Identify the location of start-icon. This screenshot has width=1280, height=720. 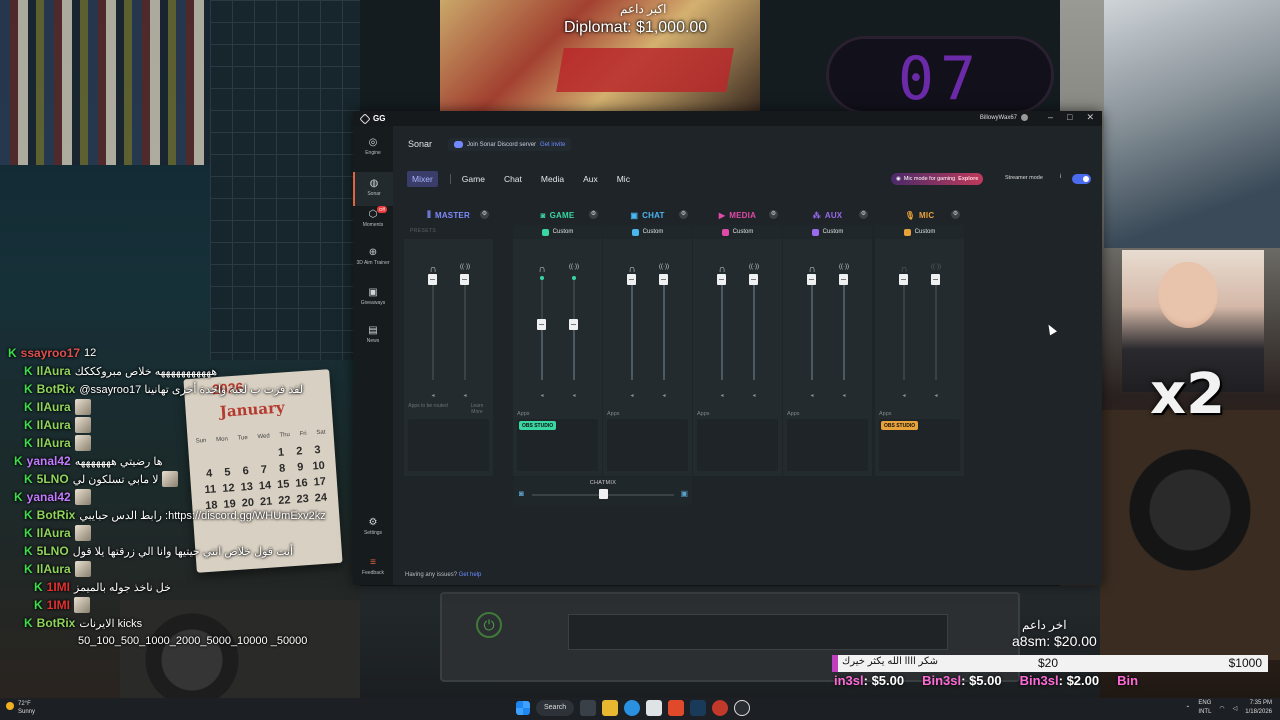
(523, 708).